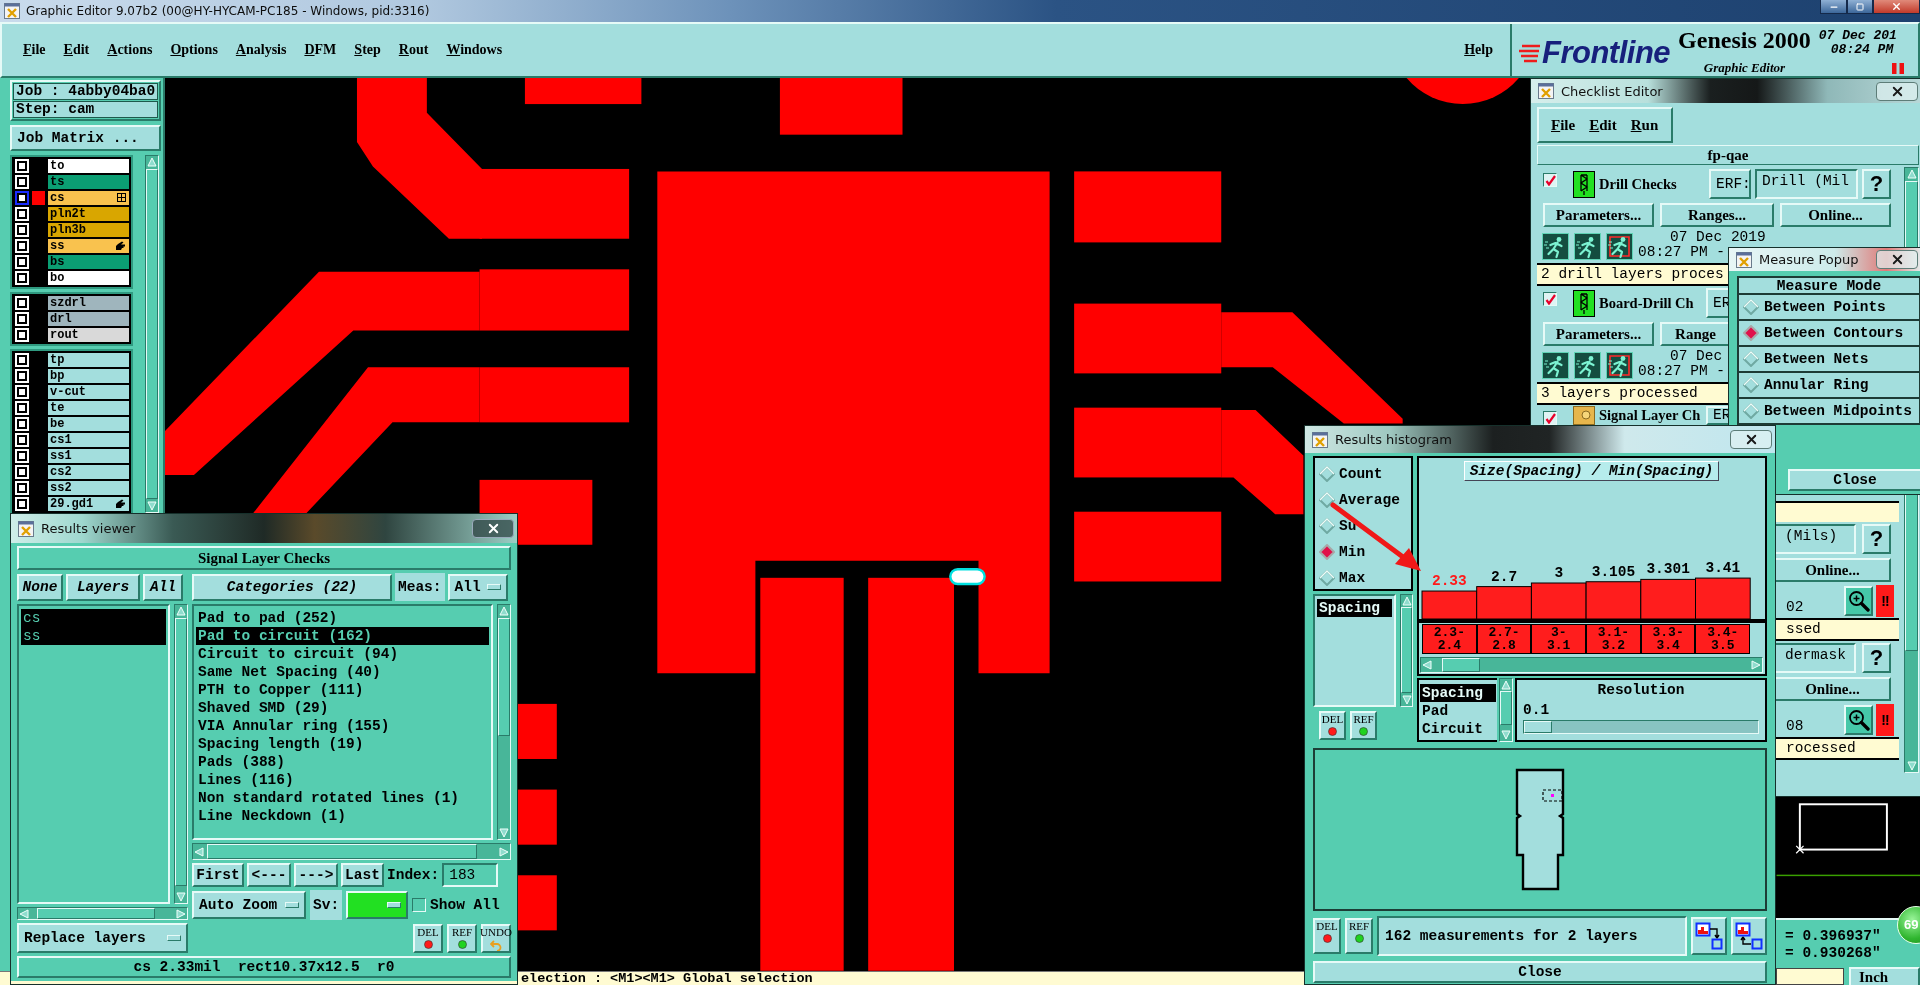  What do you see at coordinates (88, 230) in the screenshot?
I see `layer-name: pln3b` at bounding box center [88, 230].